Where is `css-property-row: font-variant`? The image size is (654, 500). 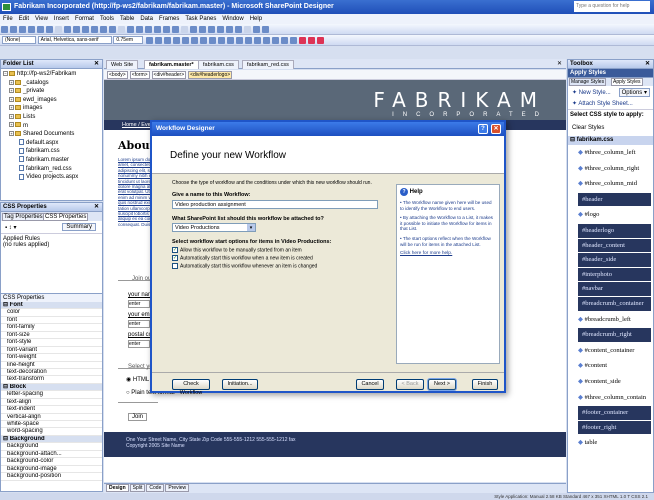 css-property-row: font-variant is located at coordinates (51, 351).